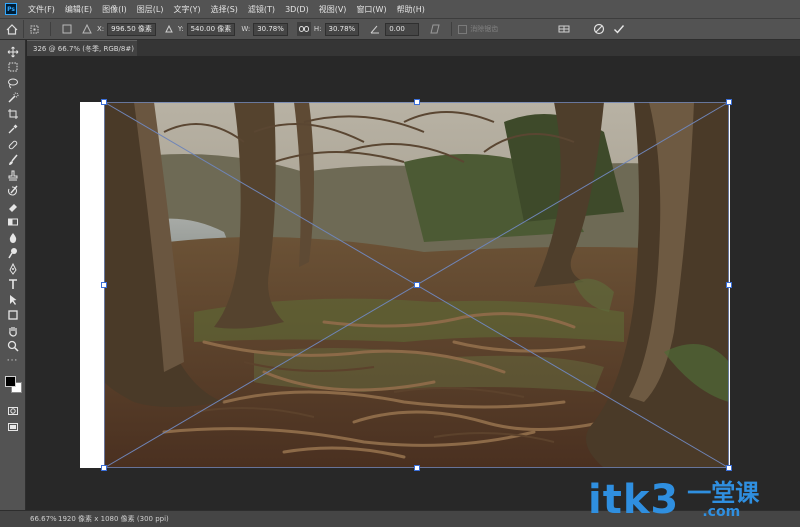 The height and width of the screenshot is (527, 800). Describe the element at coordinates (104, 102) in the screenshot. I see `transform-handle-top-left` at that location.